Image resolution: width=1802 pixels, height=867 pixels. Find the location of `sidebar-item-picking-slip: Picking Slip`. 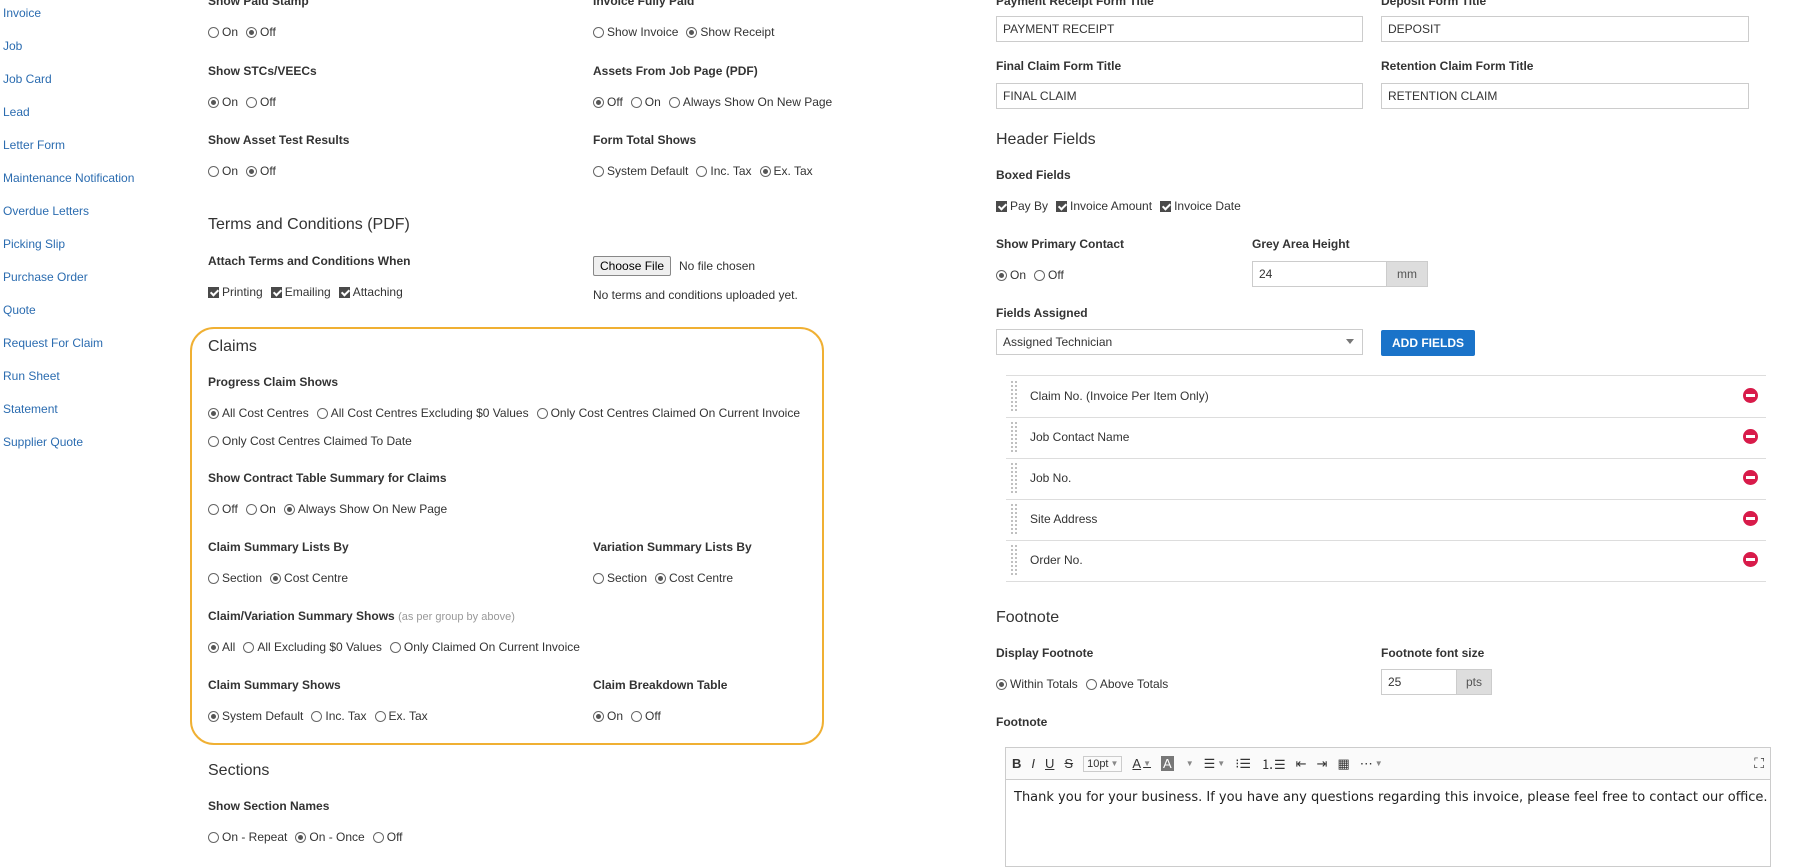

sidebar-item-picking-slip: Picking Slip is located at coordinates (34, 244).